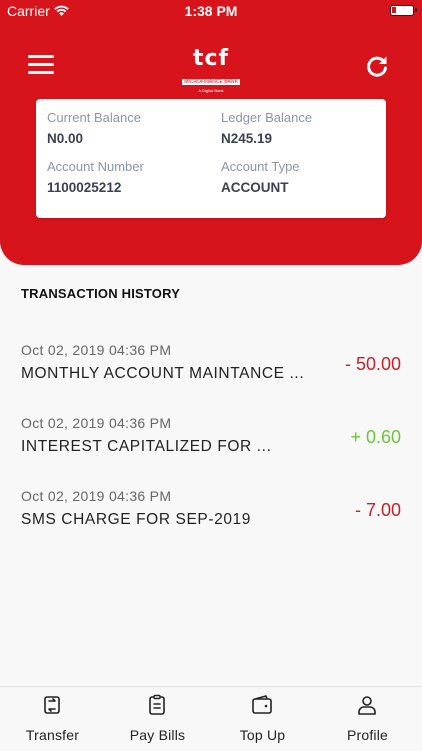  Describe the element at coordinates (211, 82) in the screenshot. I see `logo-subtitle: MICROFINANCE BANK` at that location.